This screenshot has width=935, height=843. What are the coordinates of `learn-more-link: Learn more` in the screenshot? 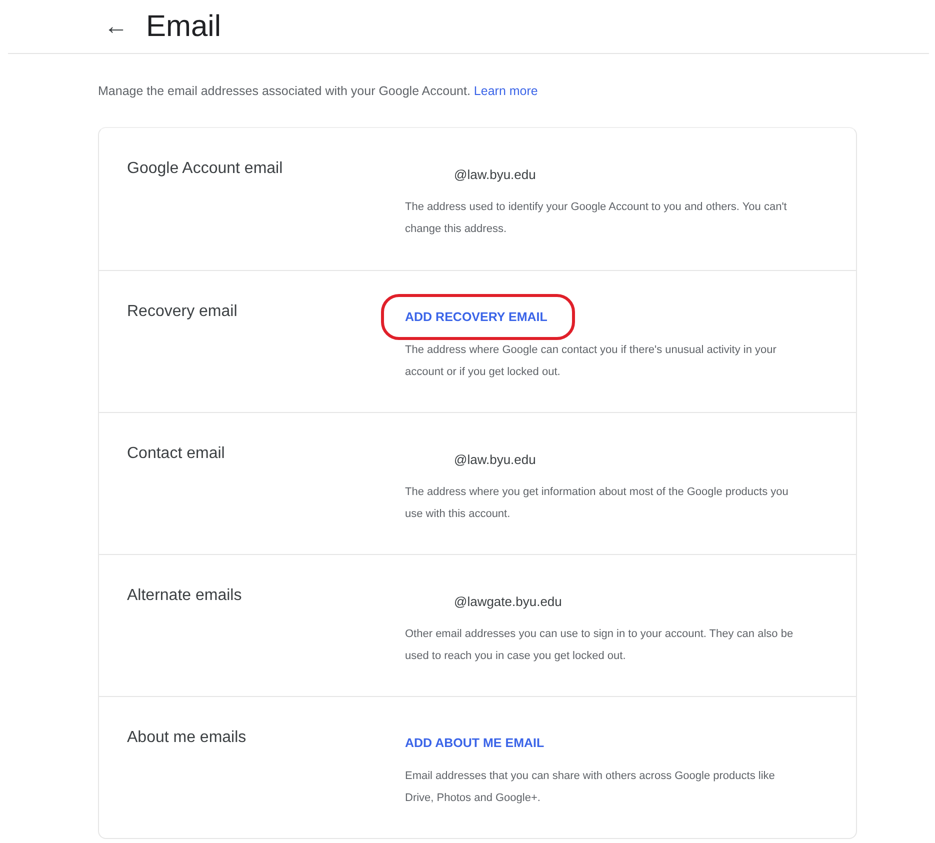 It's located at (506, 91).